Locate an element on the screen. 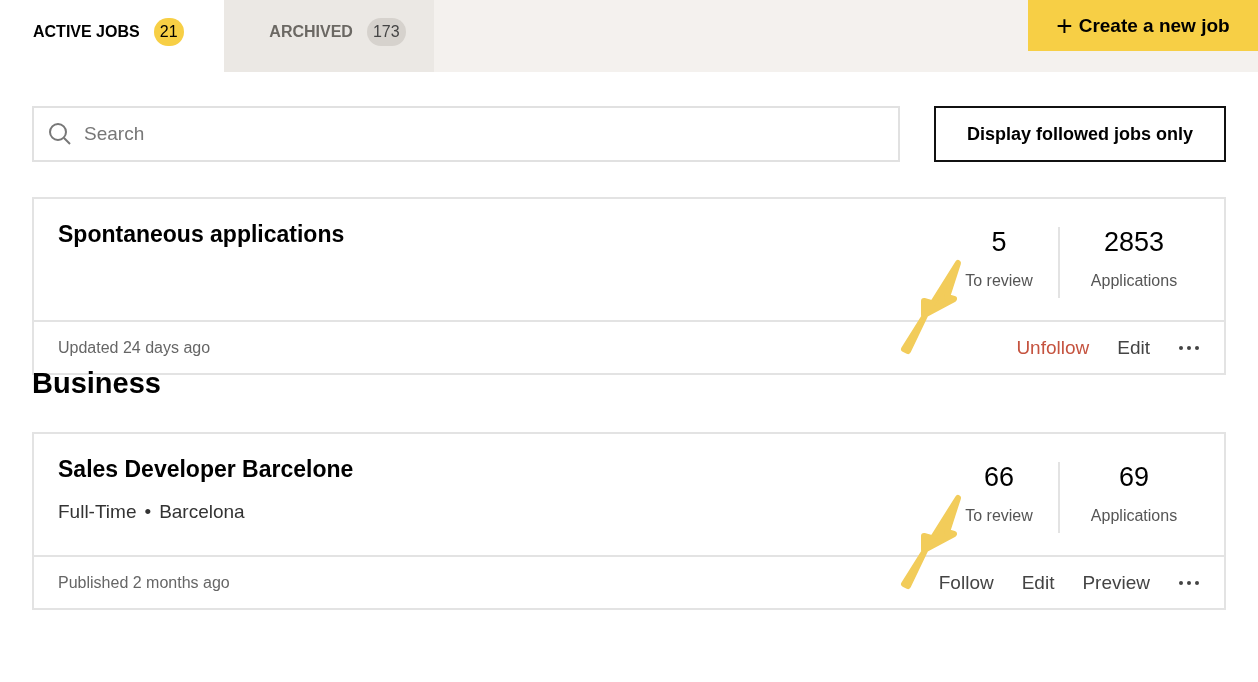 This screenshot has width=1258, height=682. tab: ACTIVE JOBS 21 is located at coordinates (112, 36).